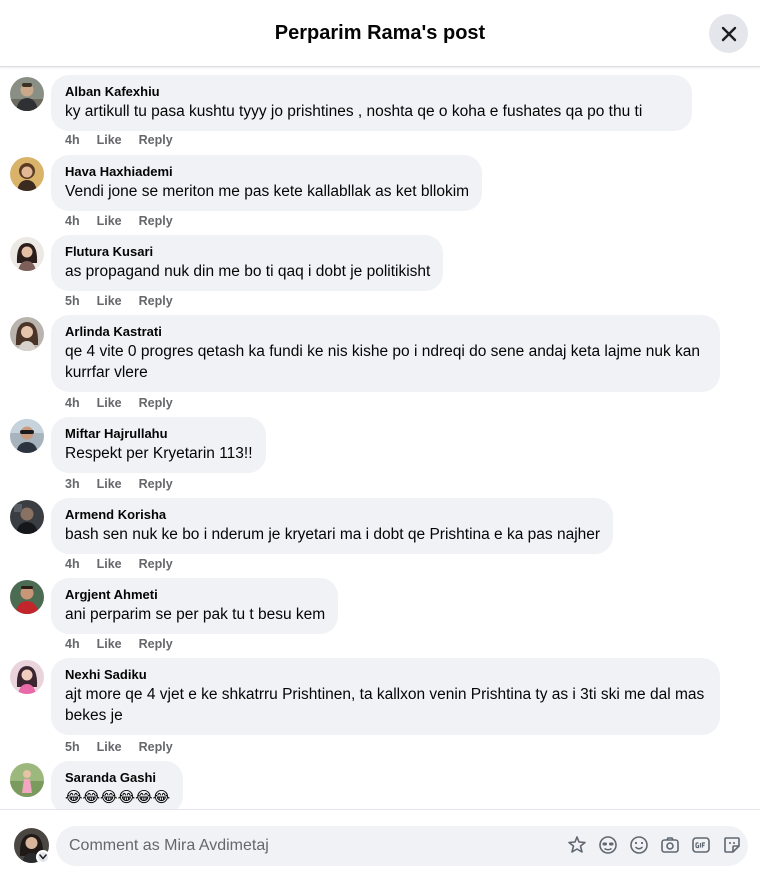  I want to click on comment-author: Flutura Kusari, so click(247, 251).